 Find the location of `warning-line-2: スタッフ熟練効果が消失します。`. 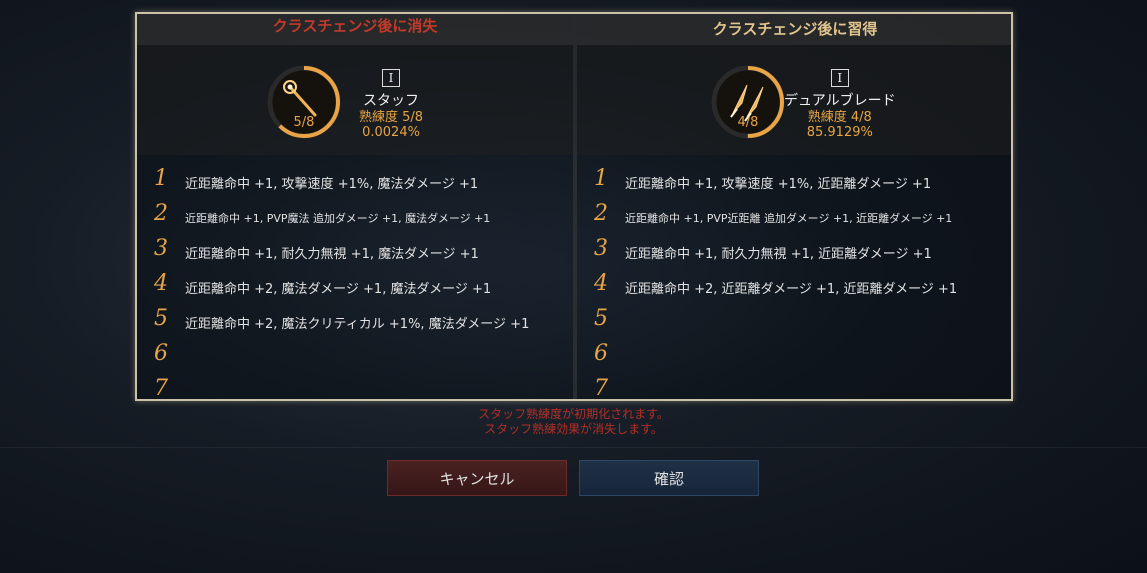

warning-line-2: スタッフ熟練効果が消失します。 is located at coordinates (573, 429).